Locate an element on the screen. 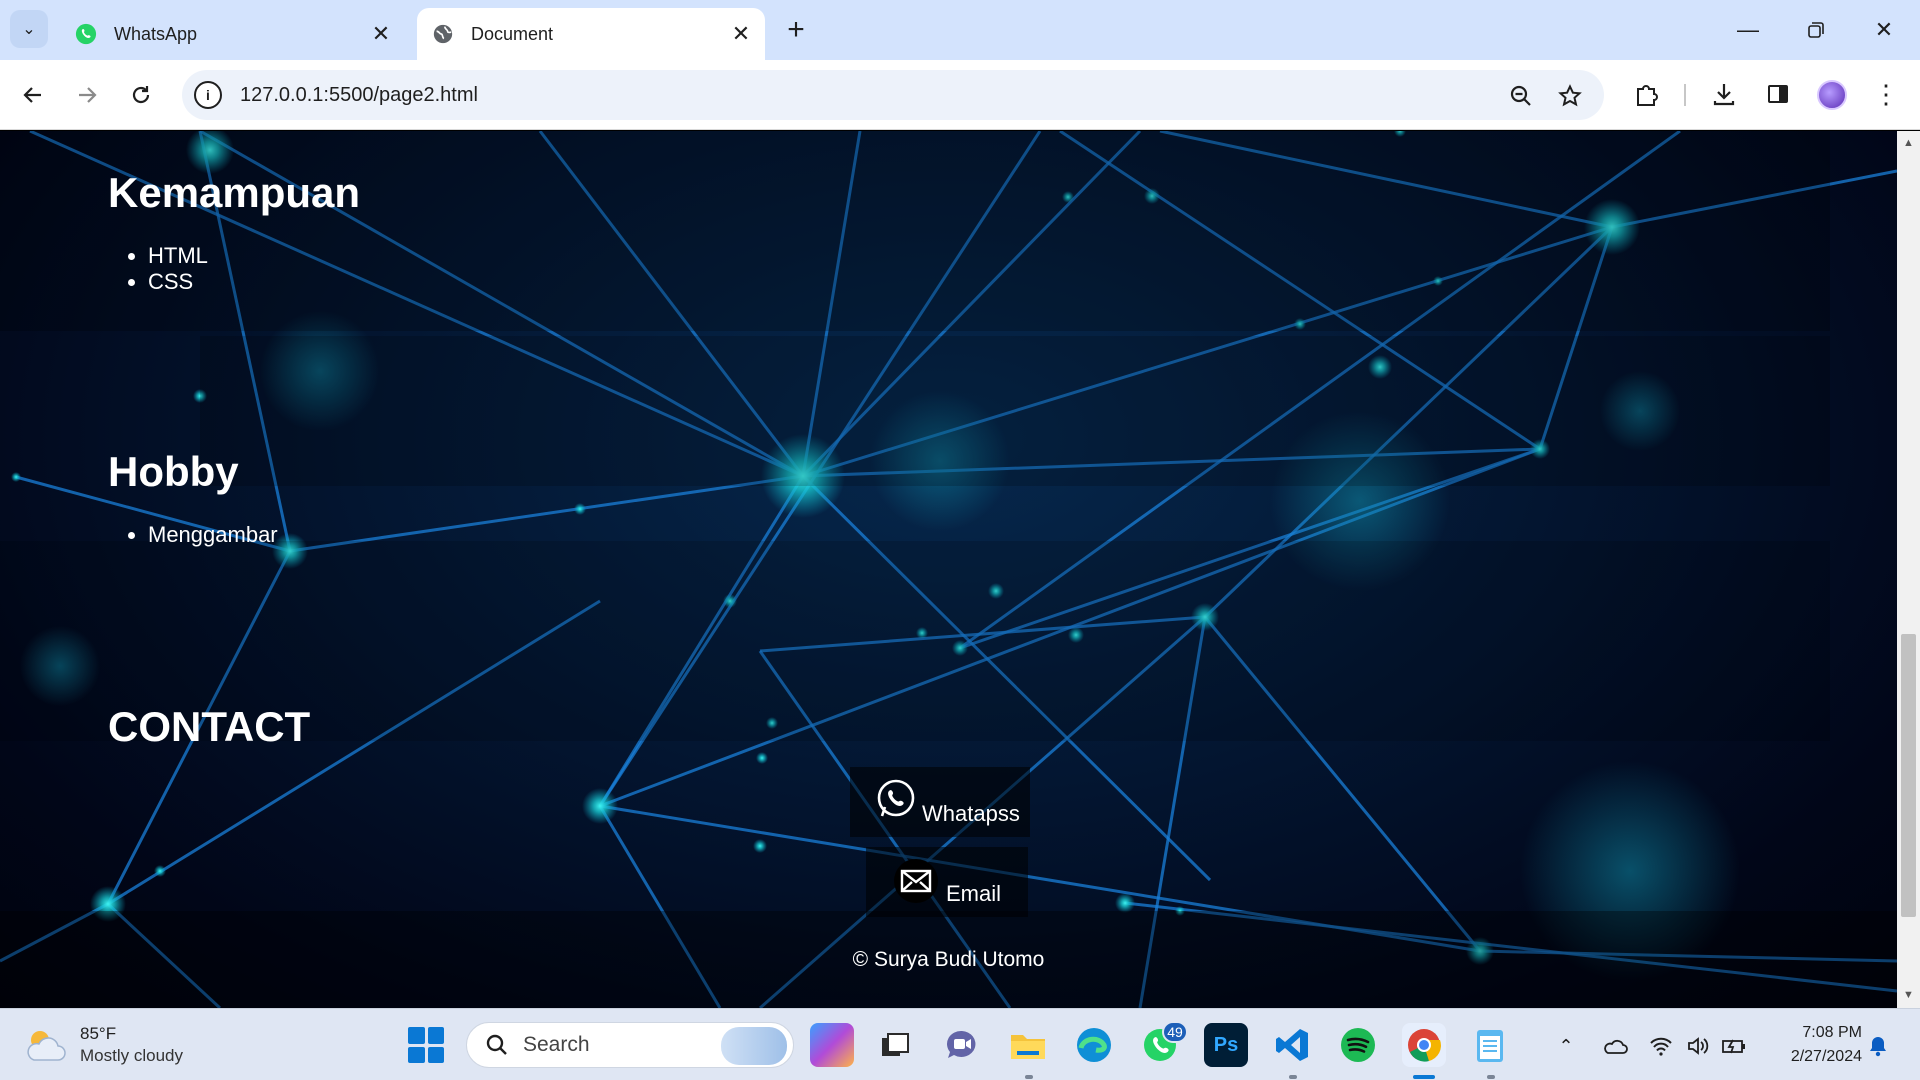  hobby-list: Menggambar is located at coordinates (213, 535).